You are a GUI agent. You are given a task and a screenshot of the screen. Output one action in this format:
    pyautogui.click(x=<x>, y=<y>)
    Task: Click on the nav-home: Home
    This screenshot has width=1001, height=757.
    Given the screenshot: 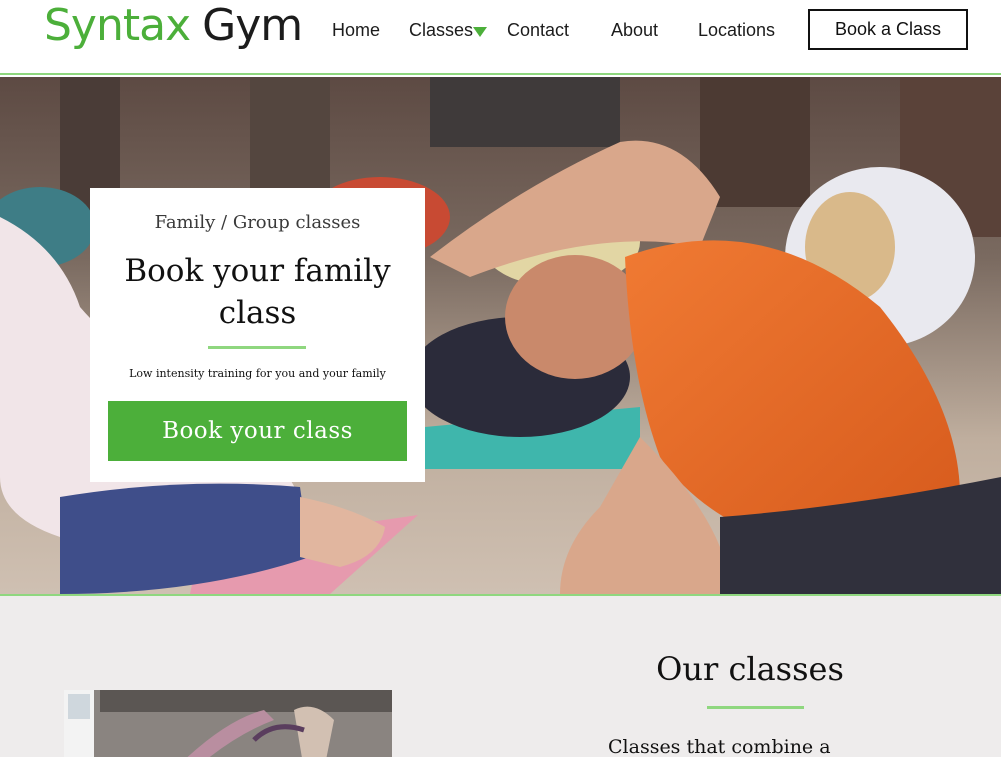 What is the action you would take?
    pyautogui.click(x=356, y=30)
    